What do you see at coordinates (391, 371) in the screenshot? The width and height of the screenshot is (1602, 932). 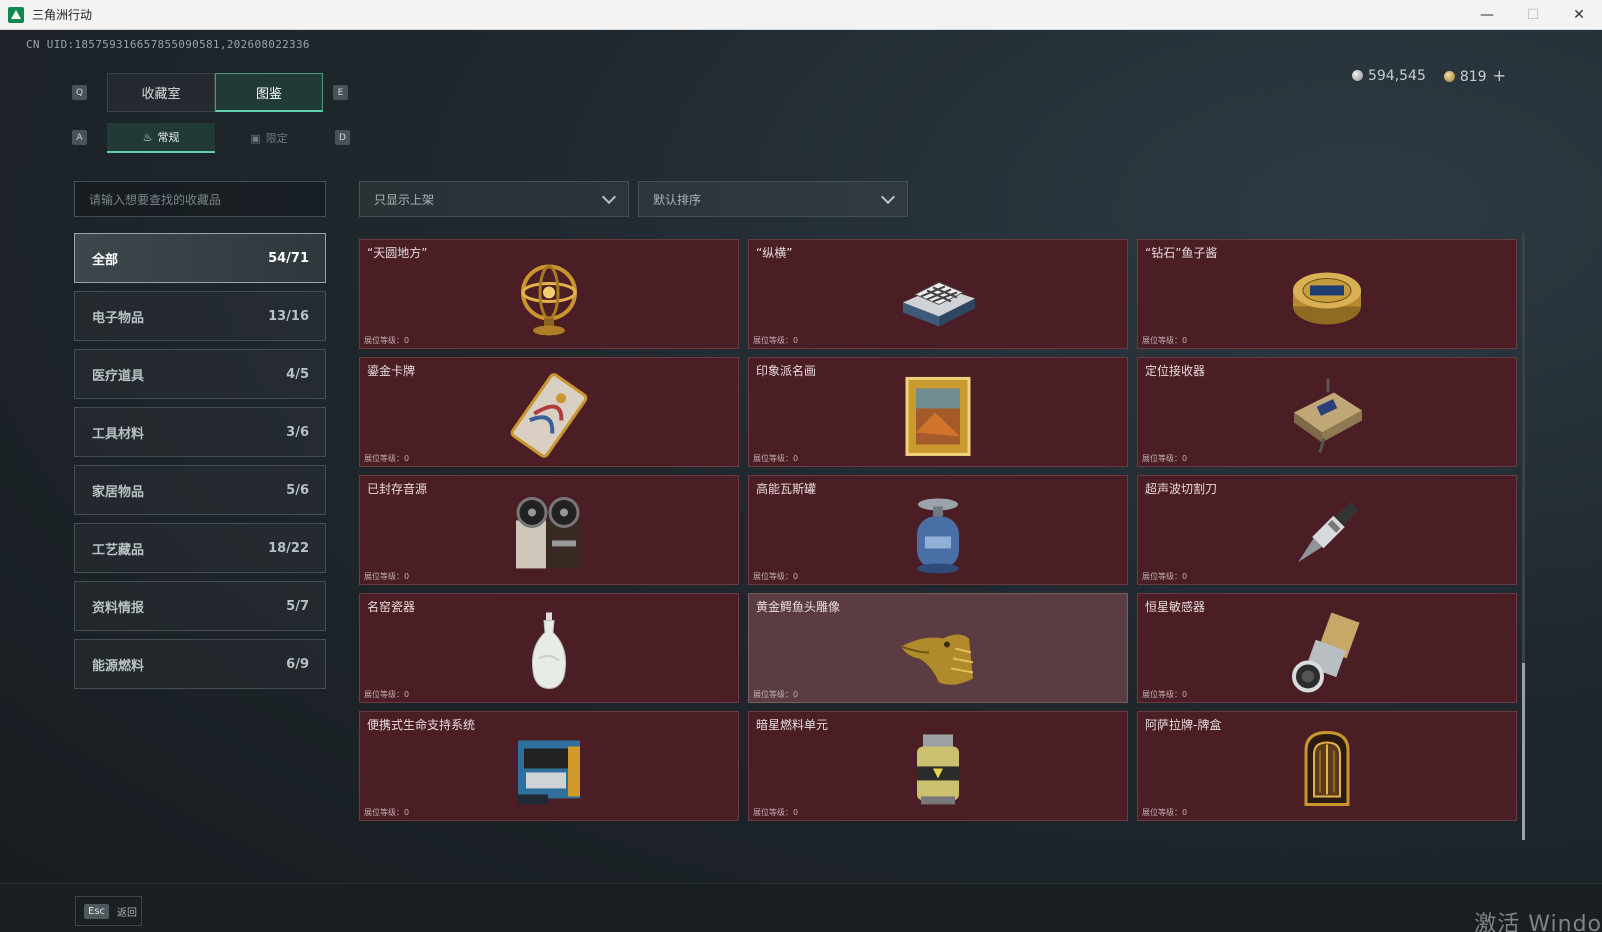 I see `item-name: 鎏金卡牌` at bounding box center [391, 371].